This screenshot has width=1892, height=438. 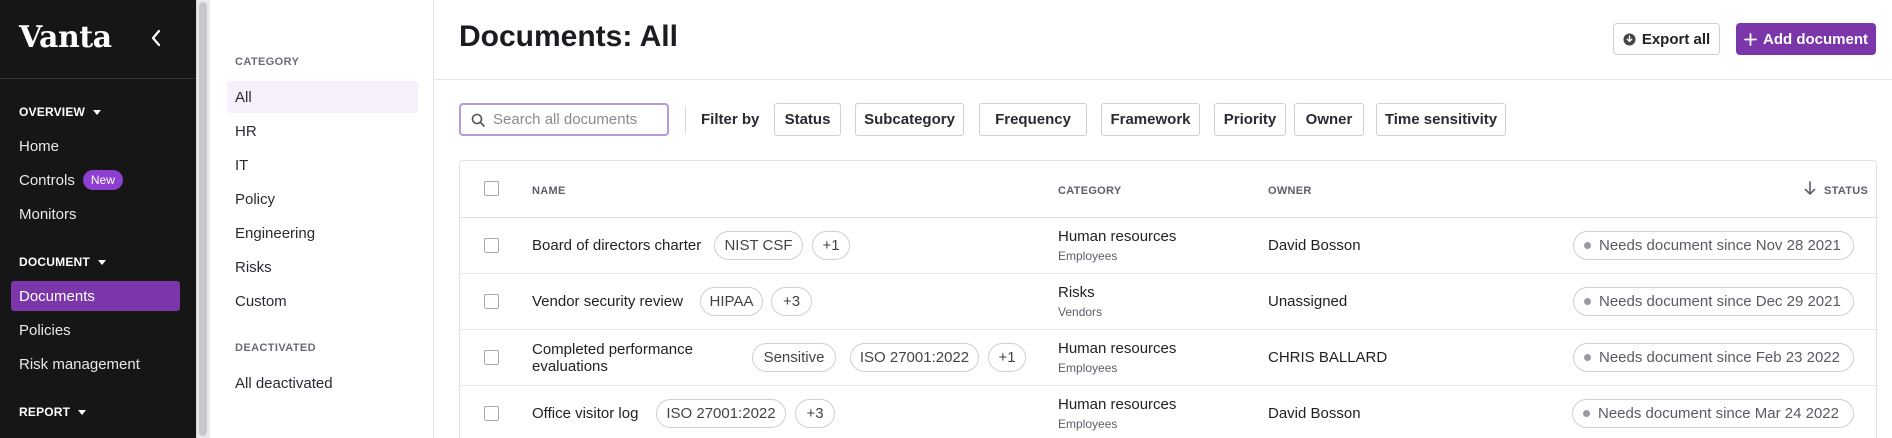 What do you see at coordinates (1033, 119) in the screenshot?
I see `filter-frequency-button: Frequency` at bounding box center [1033, 119].